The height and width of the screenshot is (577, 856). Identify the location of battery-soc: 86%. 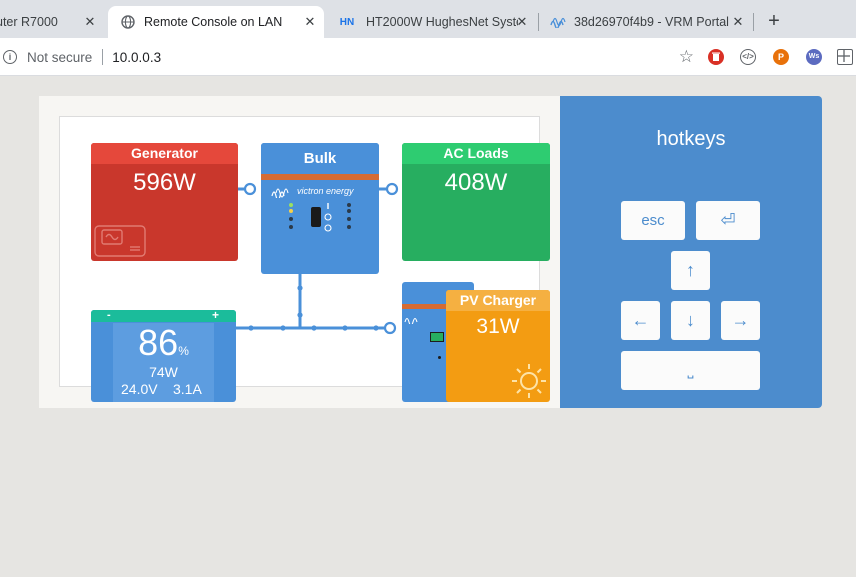
(163, 343).